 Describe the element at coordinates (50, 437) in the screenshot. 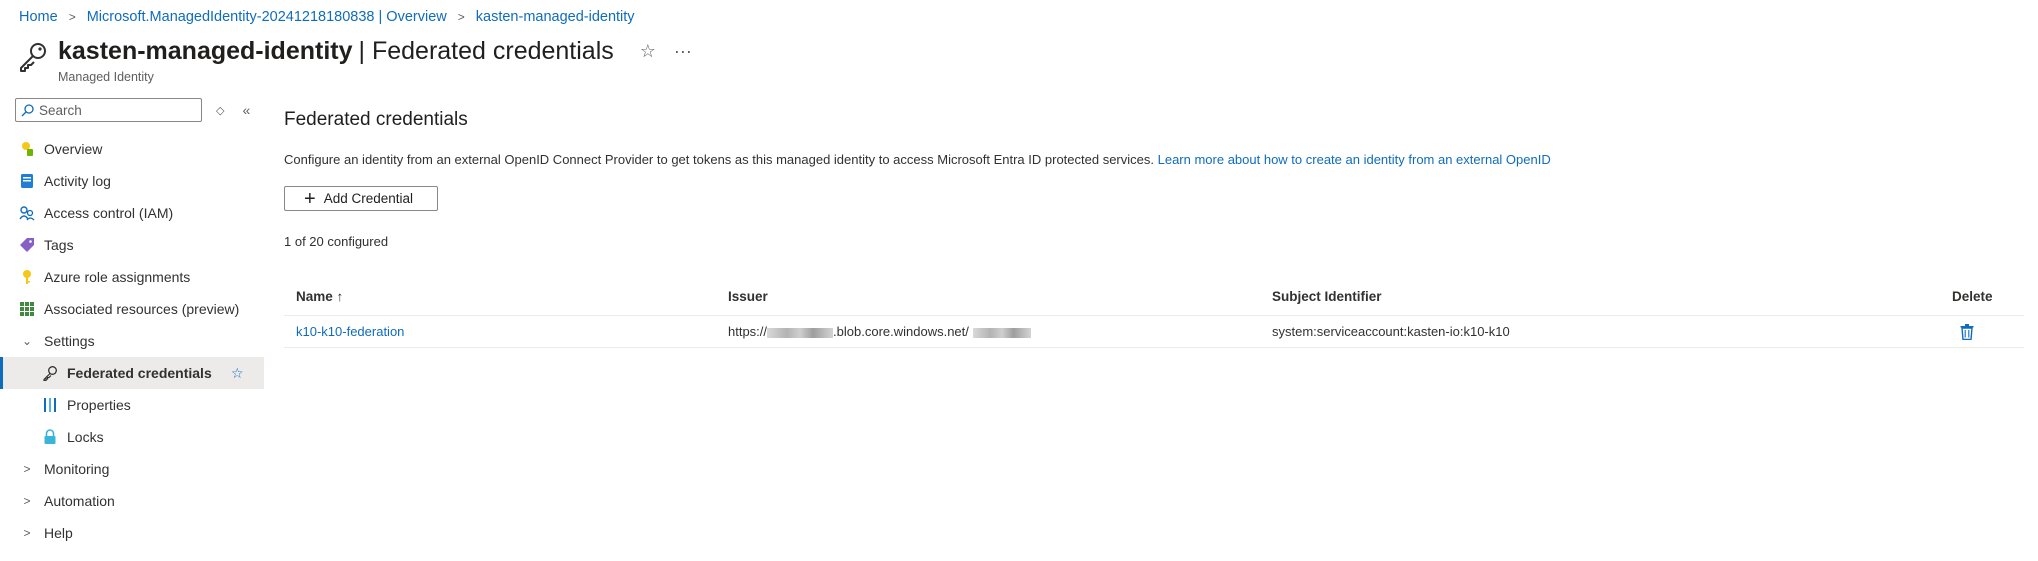

I see `lock-icon` at that location.